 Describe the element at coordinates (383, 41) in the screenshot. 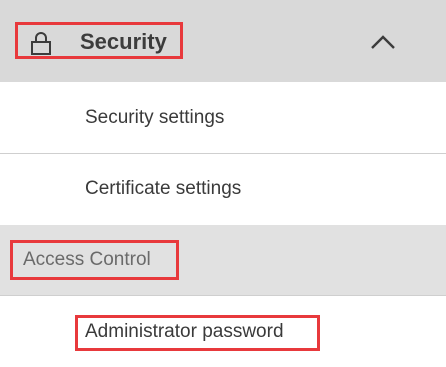

I see `chevron-up-icon` at that location.